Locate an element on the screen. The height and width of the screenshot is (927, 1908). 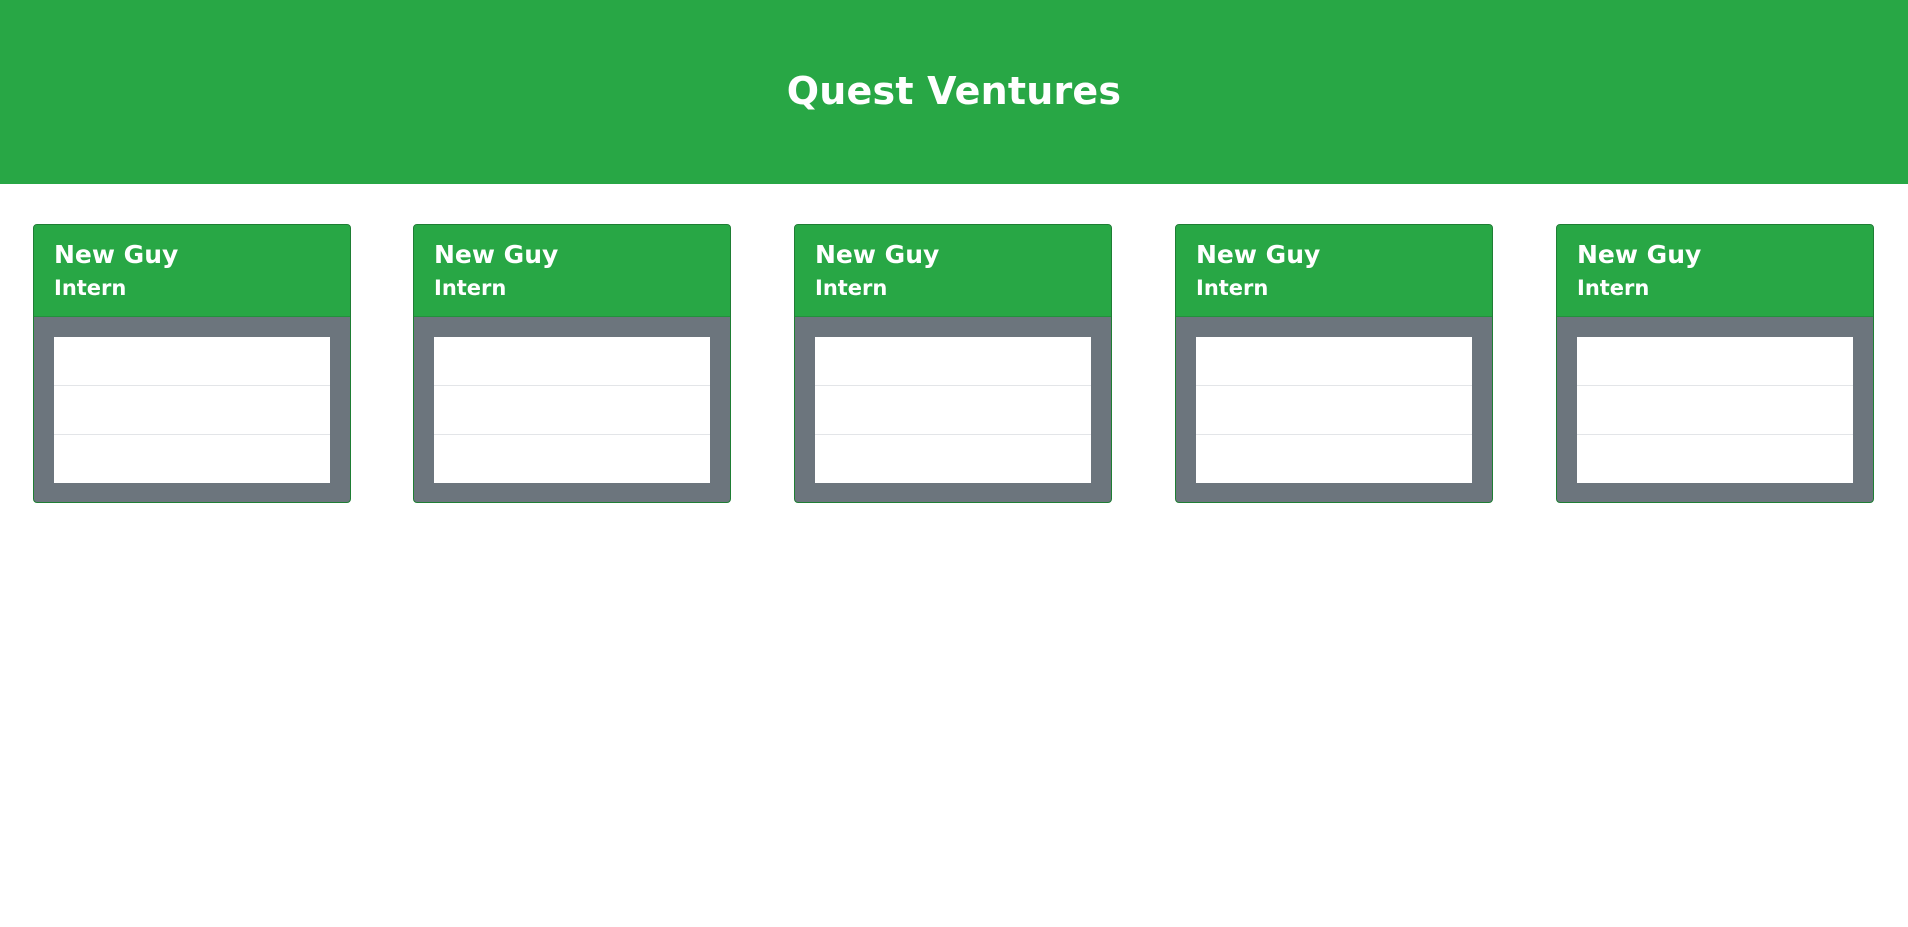
page-title: Quest Ventures is located at coordinates (954, 90).